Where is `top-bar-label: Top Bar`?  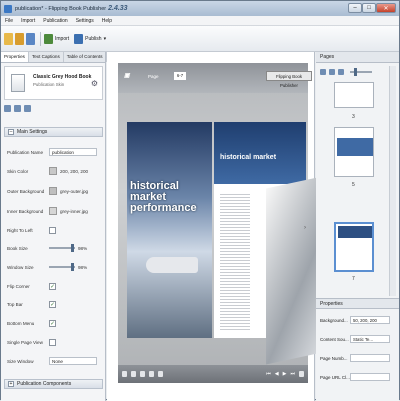
top-bar-label: Top Bar is located at coordinates (15, 304).